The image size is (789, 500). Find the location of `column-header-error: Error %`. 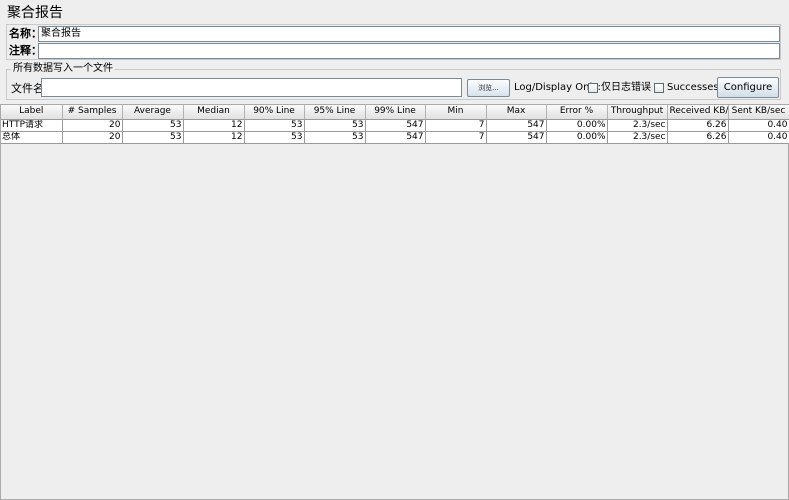

column-header-error: Error % is located at coordinates (577, 112).